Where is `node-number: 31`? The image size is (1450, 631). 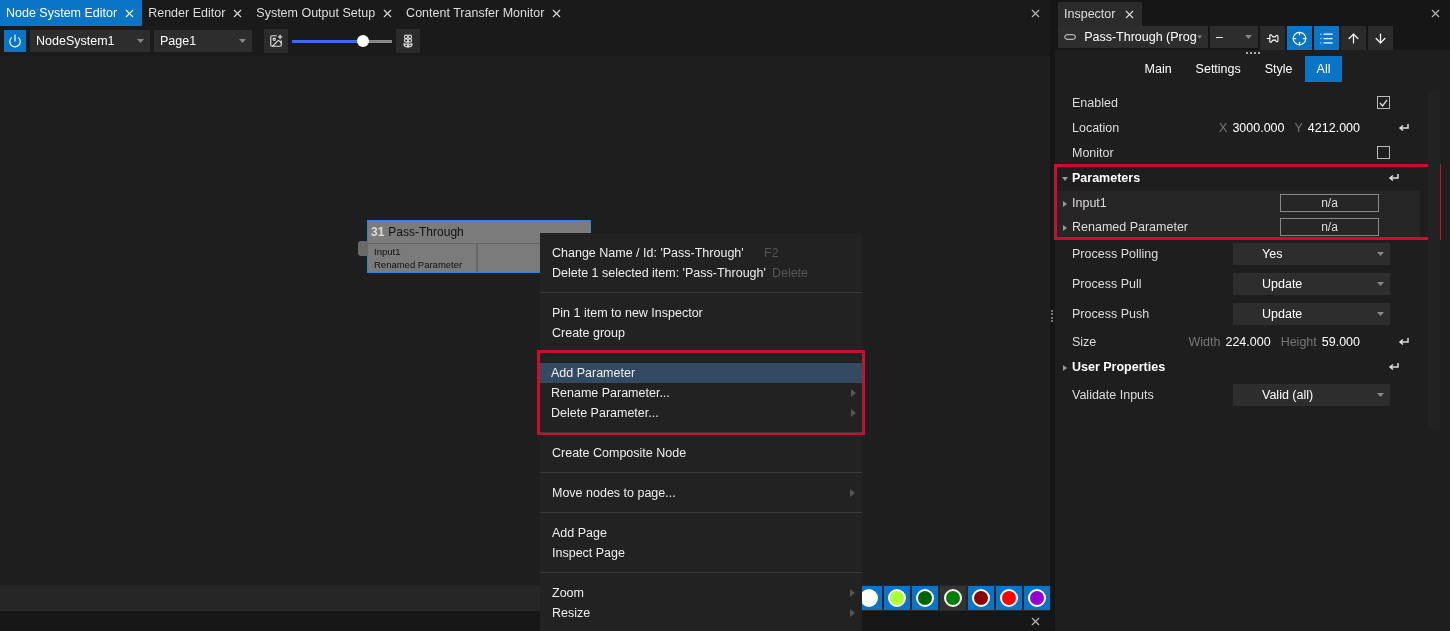
node-number: 31 is located at coordinates (378, 232).